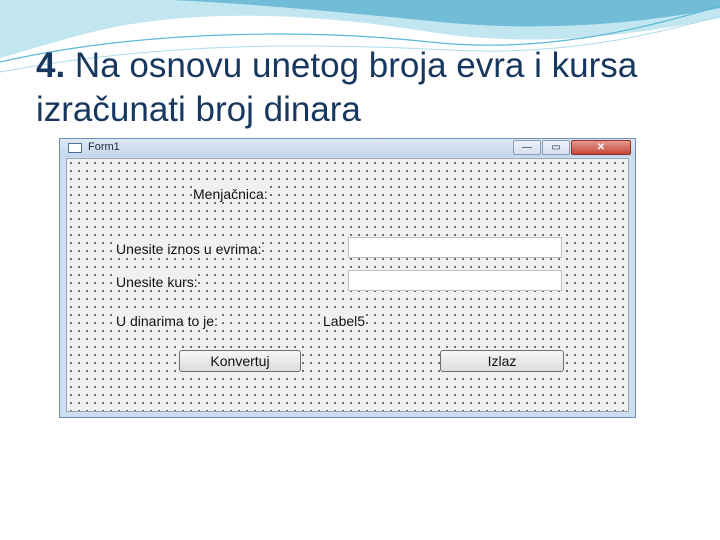 The image size is (720, 540). What do you see at coordinates (455, 247) in the screenshot?
I see `euro-amount-input` at bounding box center [455, 247].